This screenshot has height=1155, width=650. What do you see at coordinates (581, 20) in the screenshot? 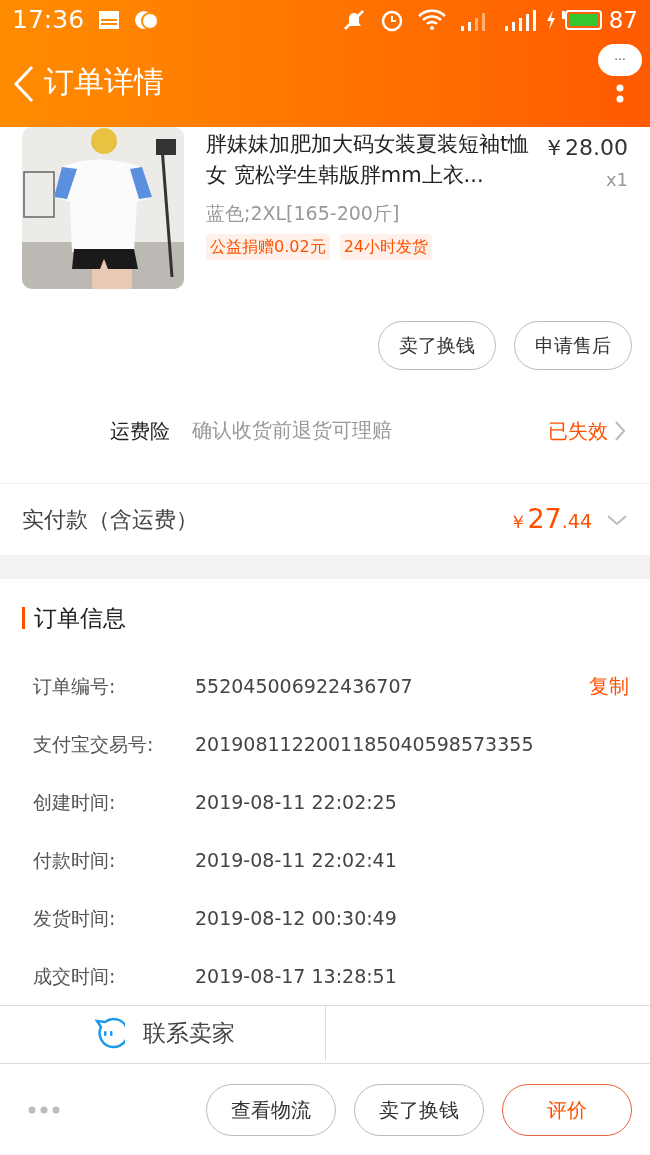
I see `battery-icon` at bounding box center [581, 20].